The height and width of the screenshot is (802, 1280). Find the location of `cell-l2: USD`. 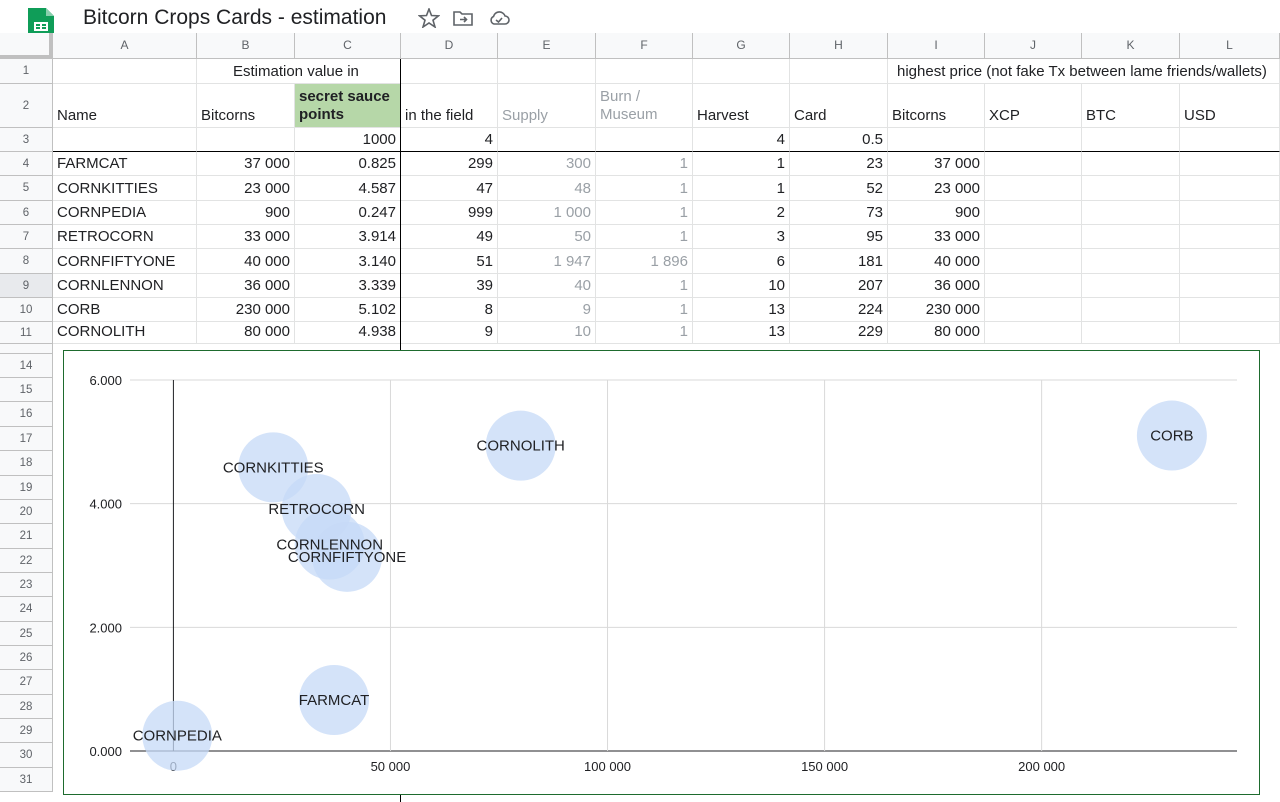

cell-l2: USD is located at coordinates (1230, 106).